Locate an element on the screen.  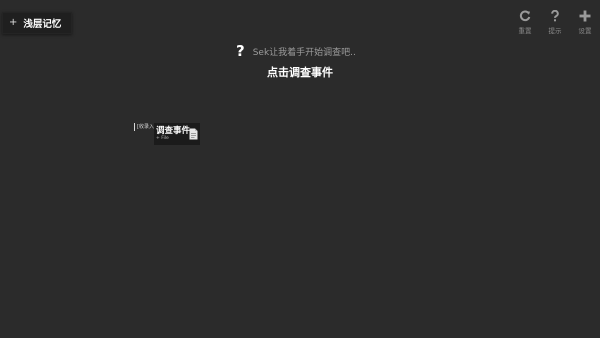
shallow-memory-label: 浅层记忆 is located at coordinates (42, 24).